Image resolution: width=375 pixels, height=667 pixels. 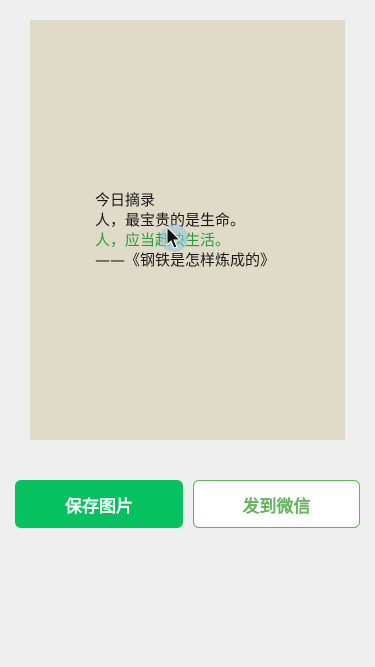 What do you see at coordinates (276, 504) in the screenshot?
I see `send-to-wechat-button: 发到微信` at bounding box center [276, 504].